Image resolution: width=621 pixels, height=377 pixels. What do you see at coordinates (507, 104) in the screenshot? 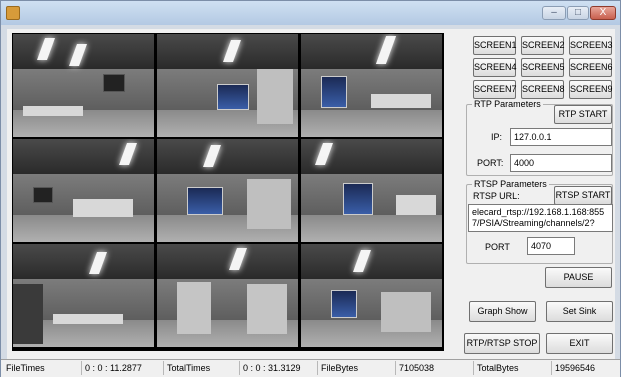
I see `rtp-group-title: RTP Parameters` at bounding box center [507, 104].